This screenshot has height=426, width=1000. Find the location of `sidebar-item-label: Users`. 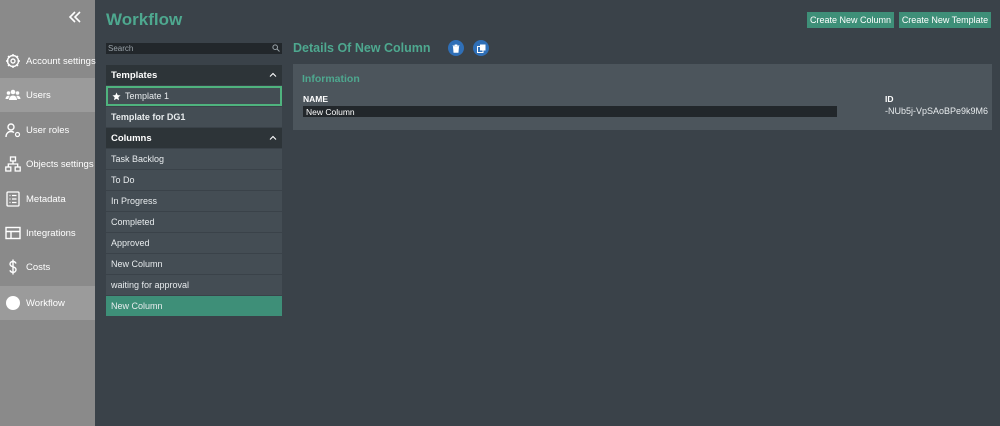

sidebar-item-label: Users is located at coordinates (38, 95).